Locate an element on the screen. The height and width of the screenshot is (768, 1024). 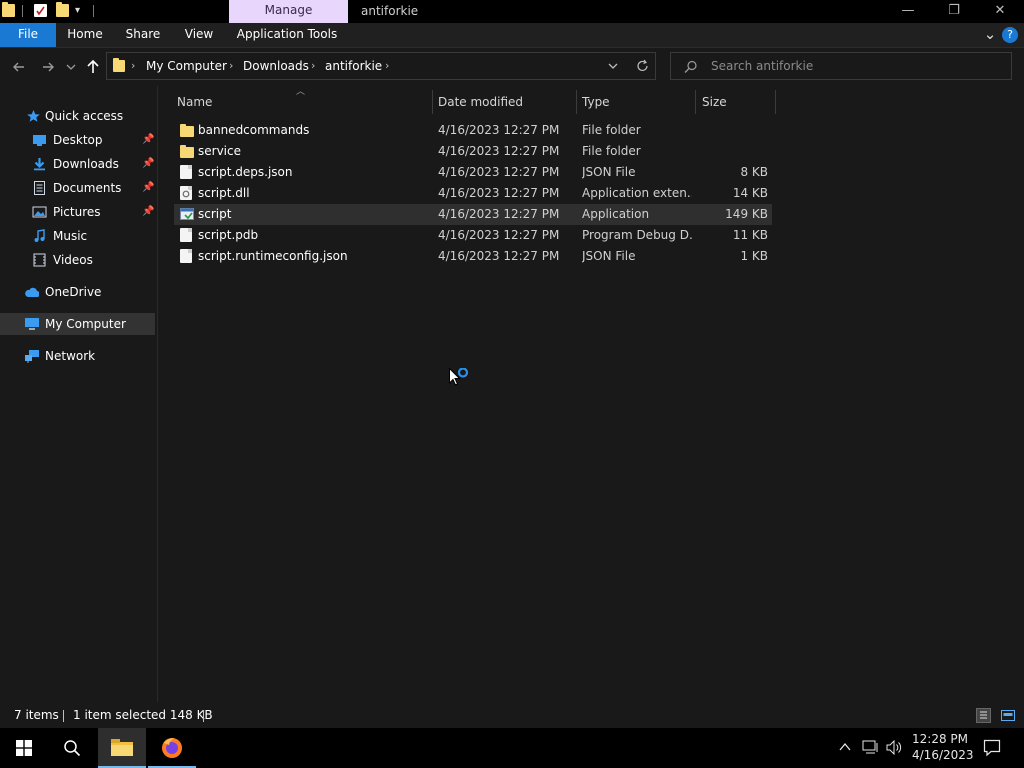
refresh-button is located at coordinates (643, 67).